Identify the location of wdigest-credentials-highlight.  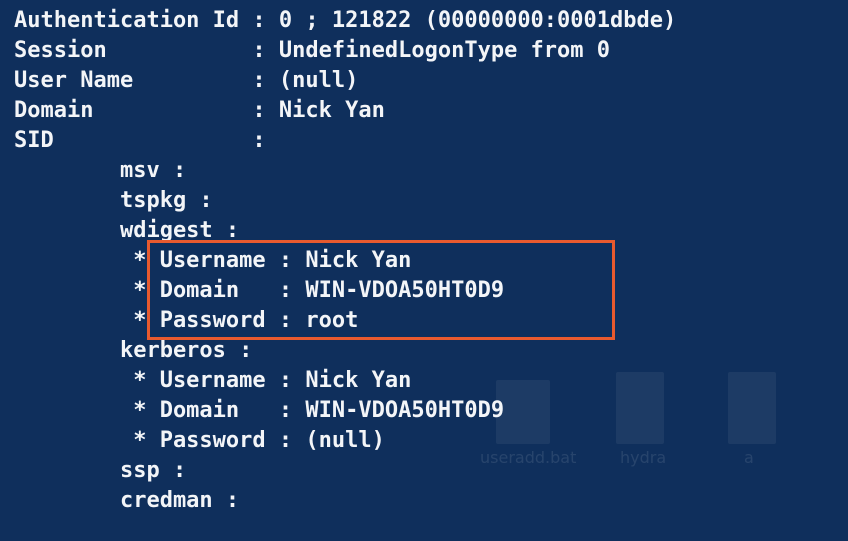
(381, 290).